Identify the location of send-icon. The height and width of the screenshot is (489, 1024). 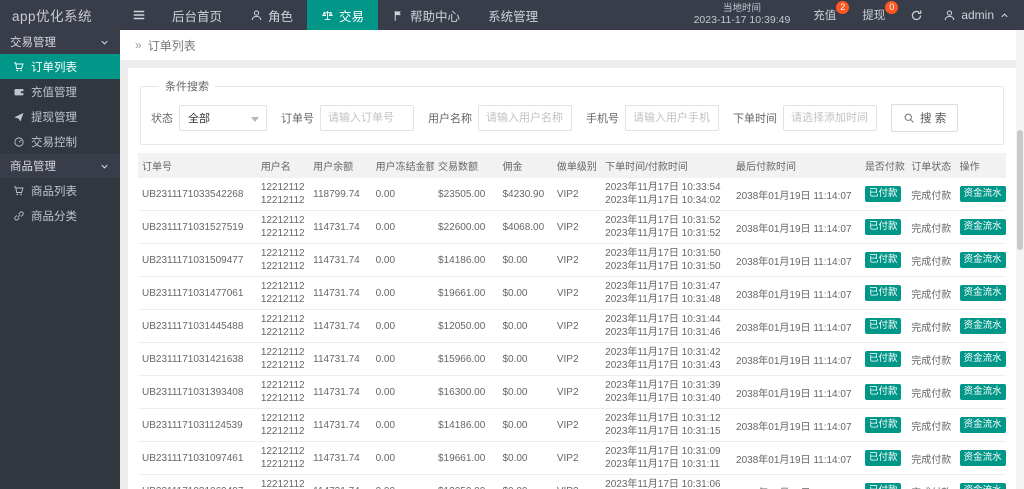
(19, 117).